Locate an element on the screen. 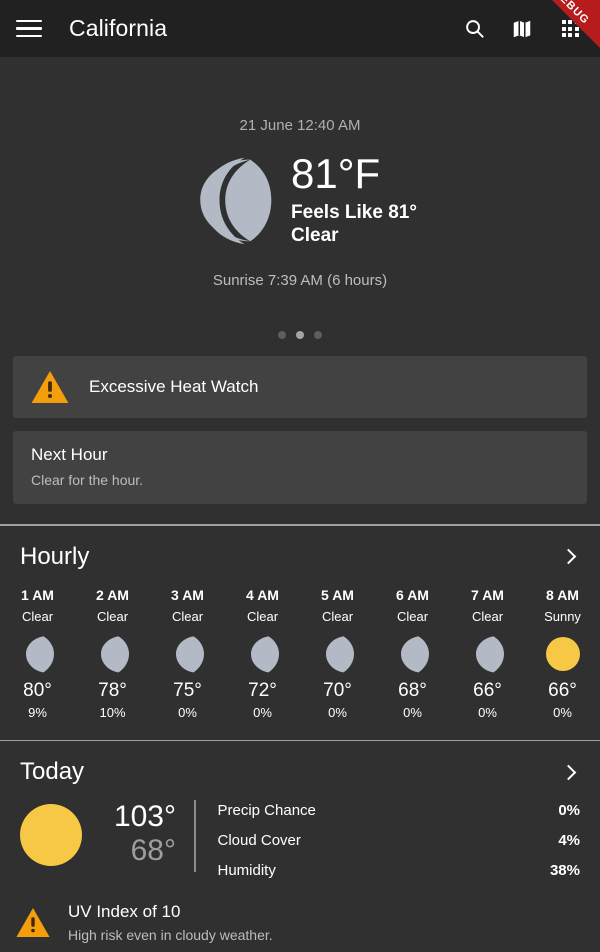 This screenshot has height=952, width=600. current-main-row: 81°F Feels Like 81° Clear is located at coordinates (300, 200).